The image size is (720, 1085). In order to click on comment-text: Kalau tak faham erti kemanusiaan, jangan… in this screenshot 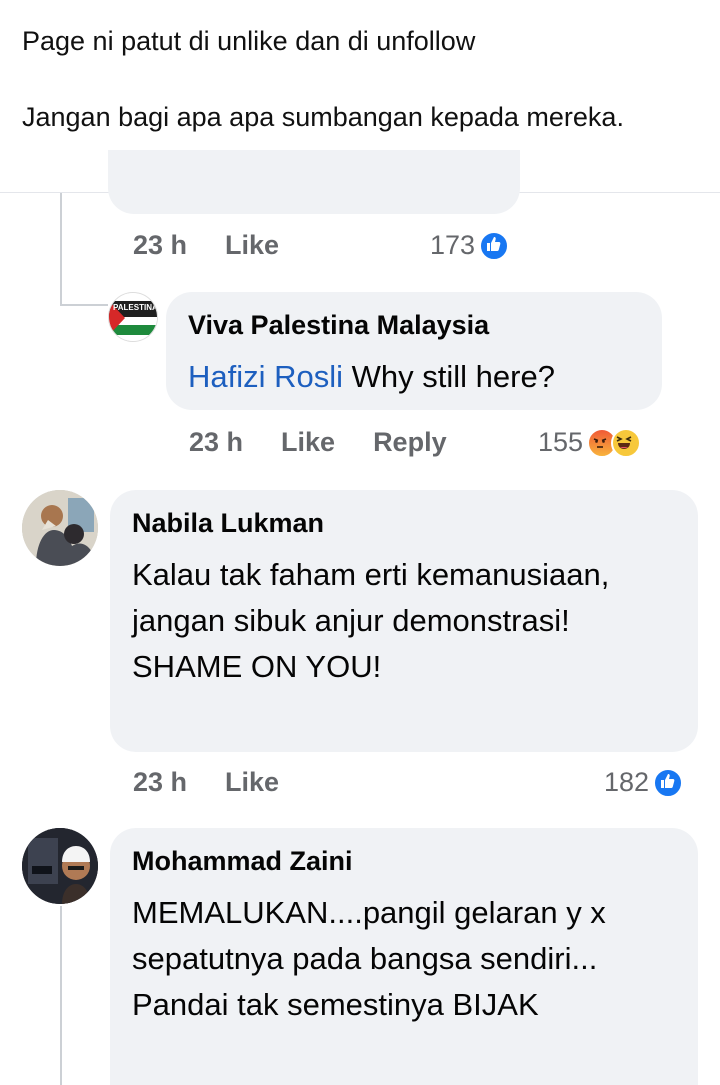, I will do `click(371, 620)`.